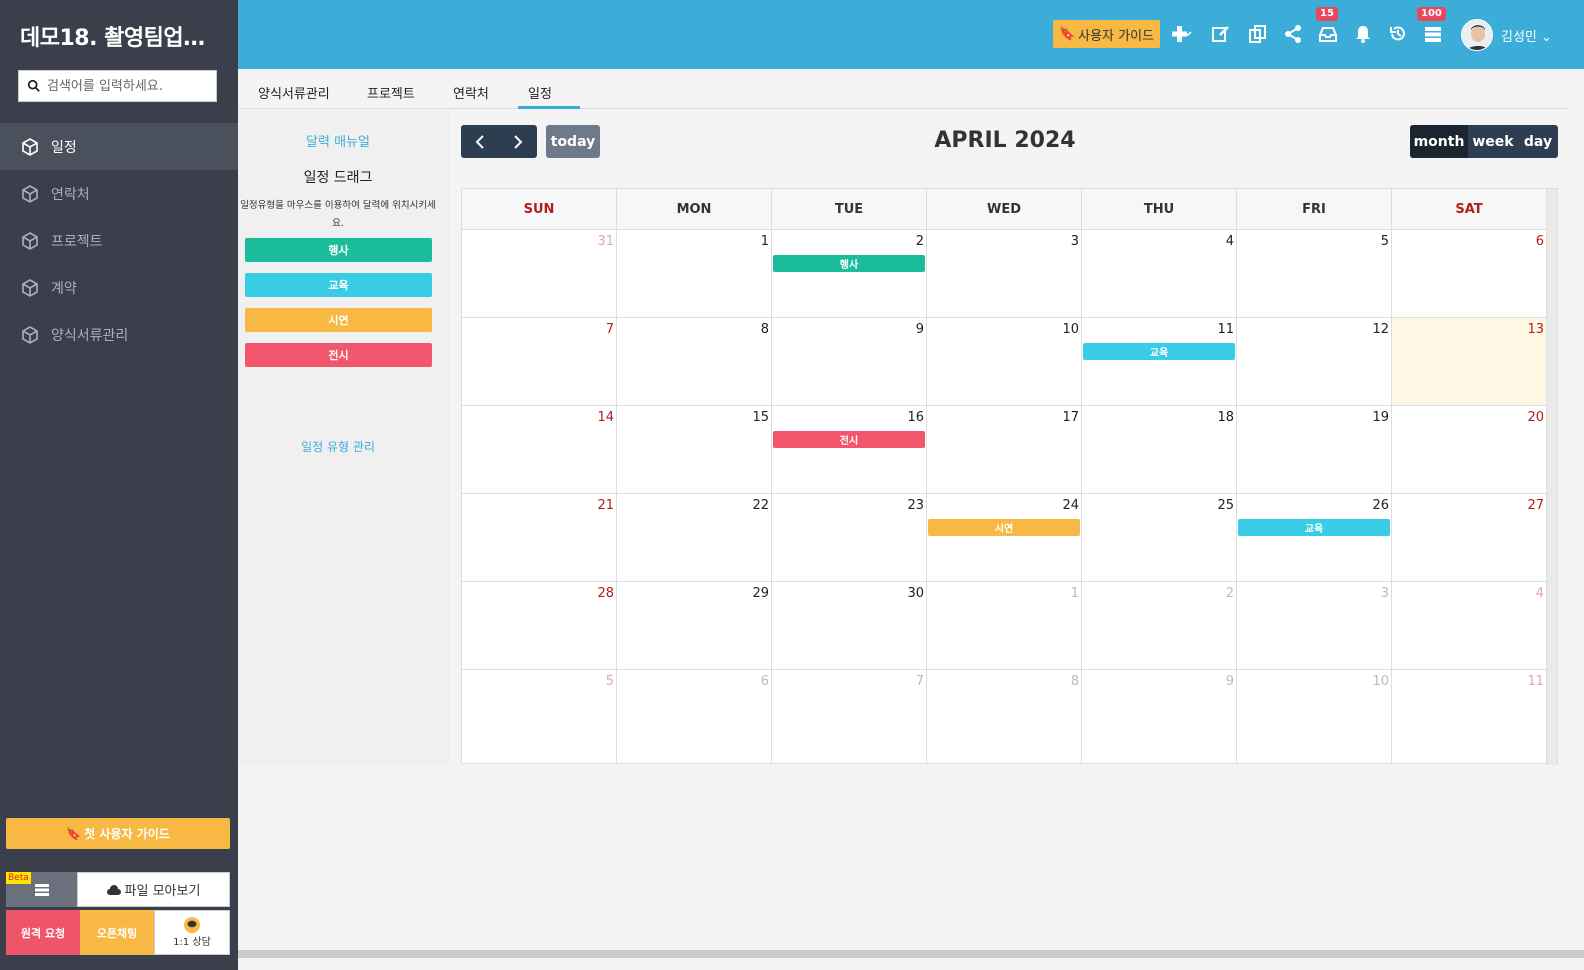  I want to click on remote-request-button: 원격 요청, so click(43, 932).